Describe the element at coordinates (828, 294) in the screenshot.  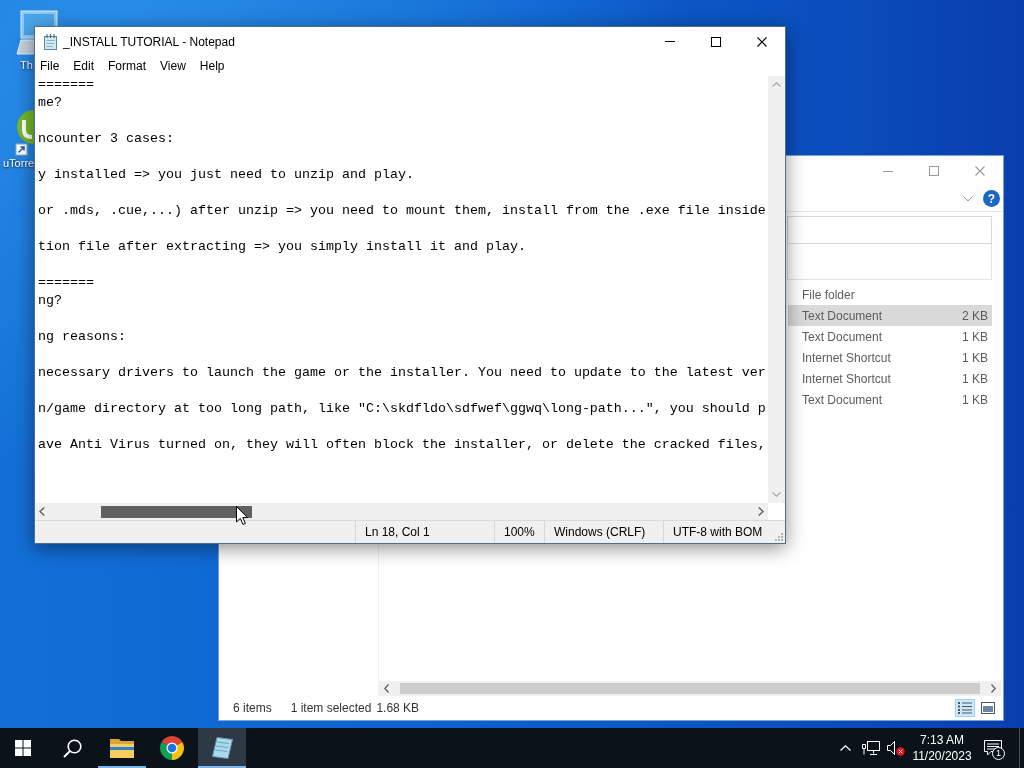
I see `file-type: File folder` at that location.